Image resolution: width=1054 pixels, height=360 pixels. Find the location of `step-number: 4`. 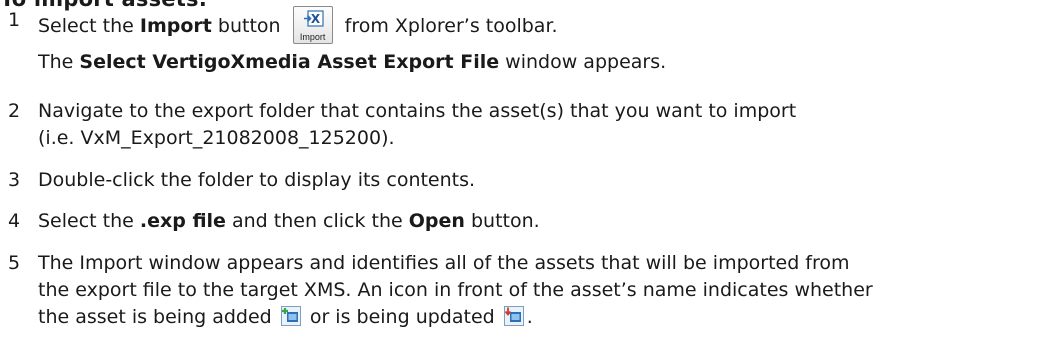

step-number: 4 is located at coordinates (14, 221).